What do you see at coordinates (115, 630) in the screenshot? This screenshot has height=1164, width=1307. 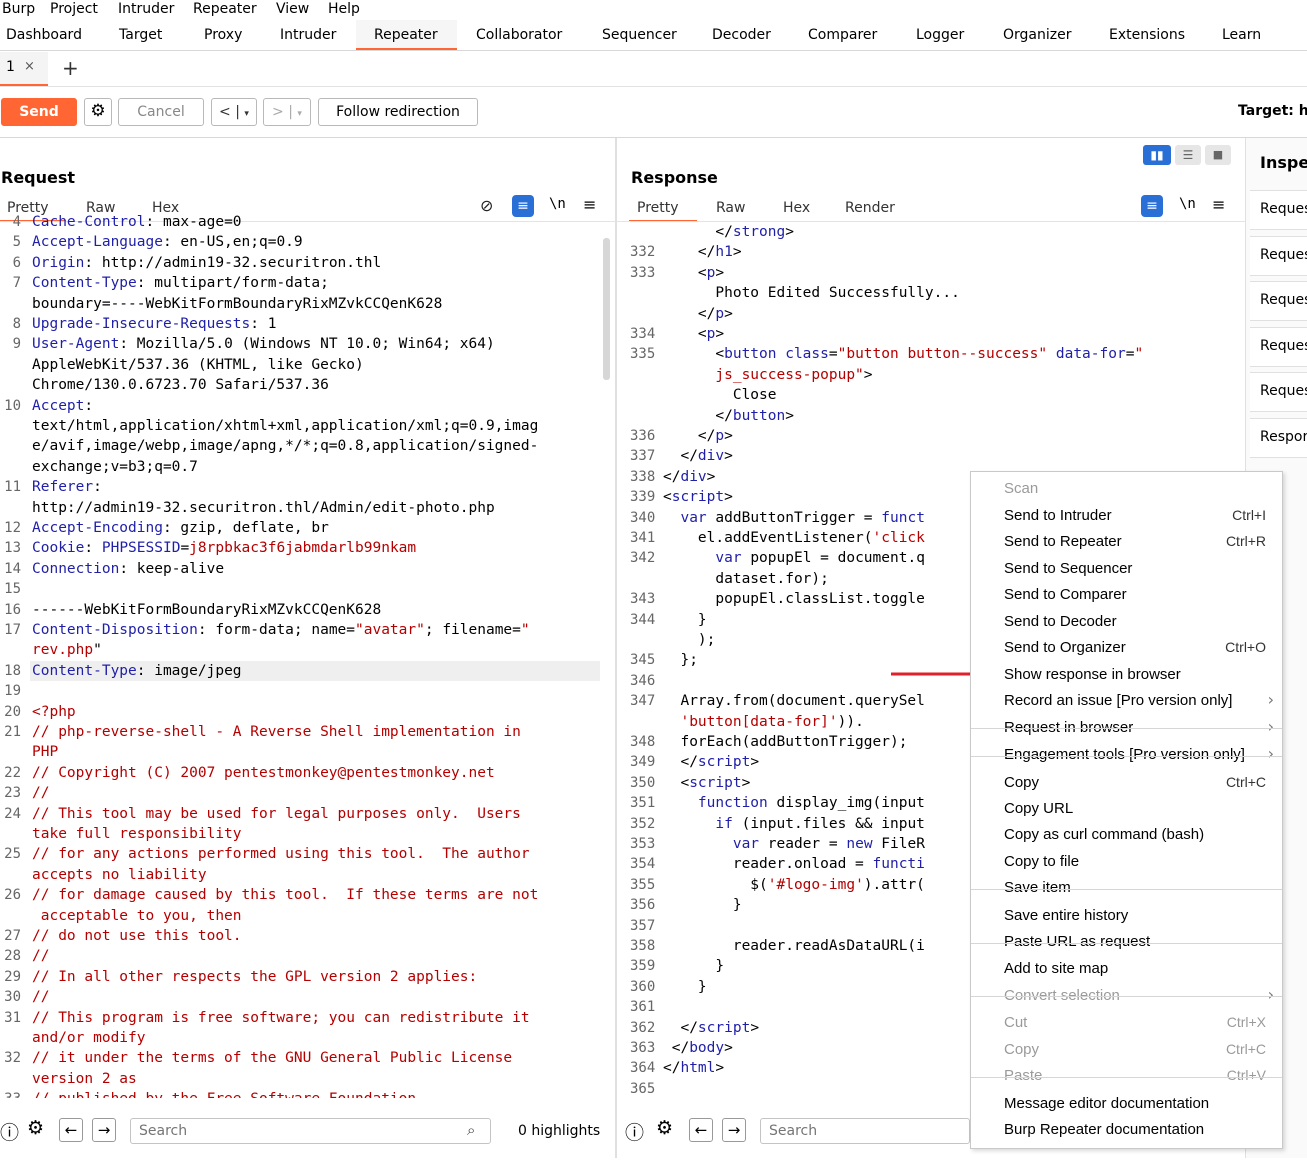 I see `code-token: Content-Disposition` at bounding box center [115, 630].